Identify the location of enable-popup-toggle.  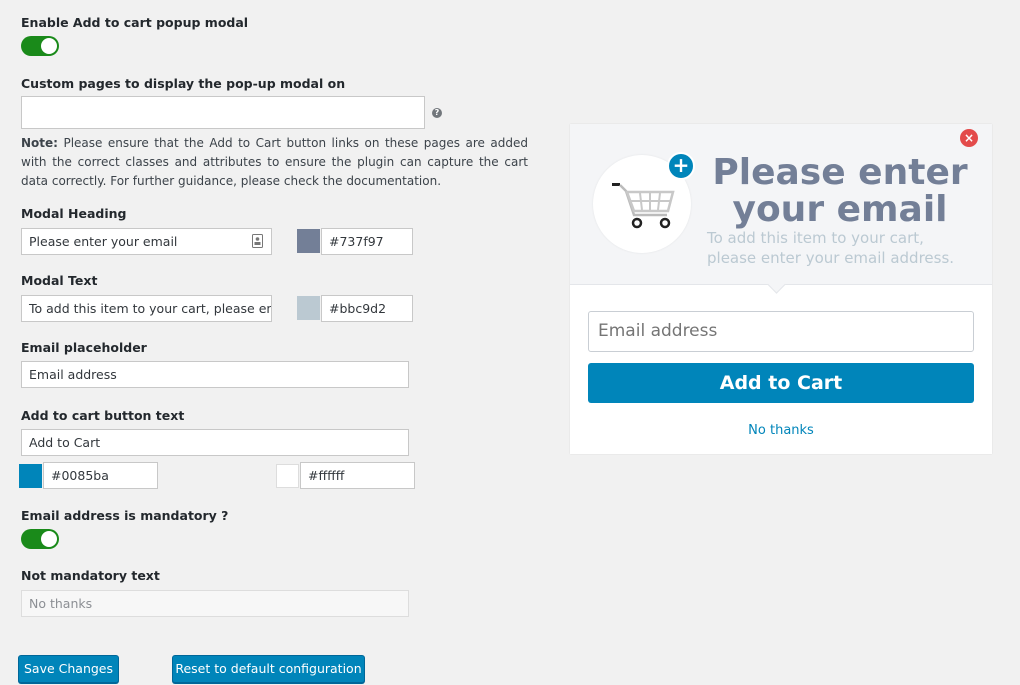
(40, 46).